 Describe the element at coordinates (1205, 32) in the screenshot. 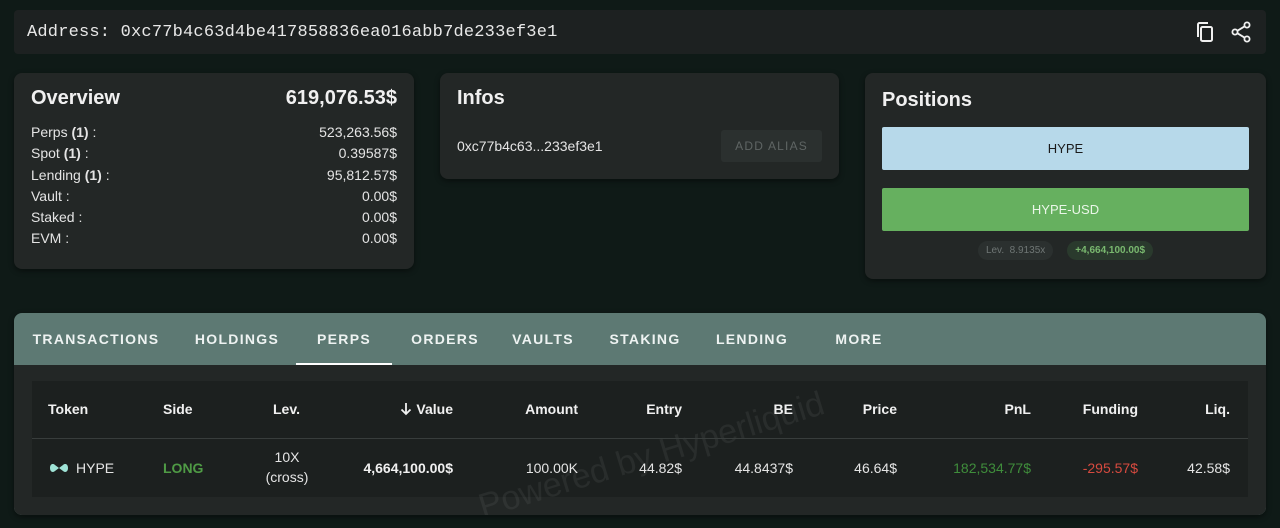

I see `copy-icon` at that location.